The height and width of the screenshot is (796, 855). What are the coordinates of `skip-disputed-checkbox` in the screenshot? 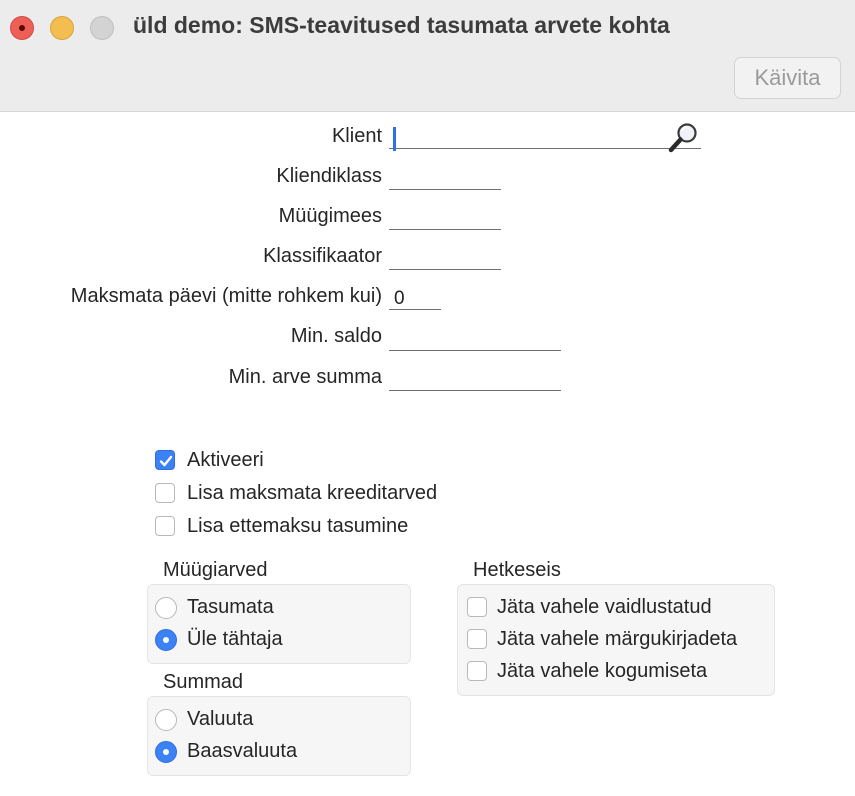 It's located at (477, 607).